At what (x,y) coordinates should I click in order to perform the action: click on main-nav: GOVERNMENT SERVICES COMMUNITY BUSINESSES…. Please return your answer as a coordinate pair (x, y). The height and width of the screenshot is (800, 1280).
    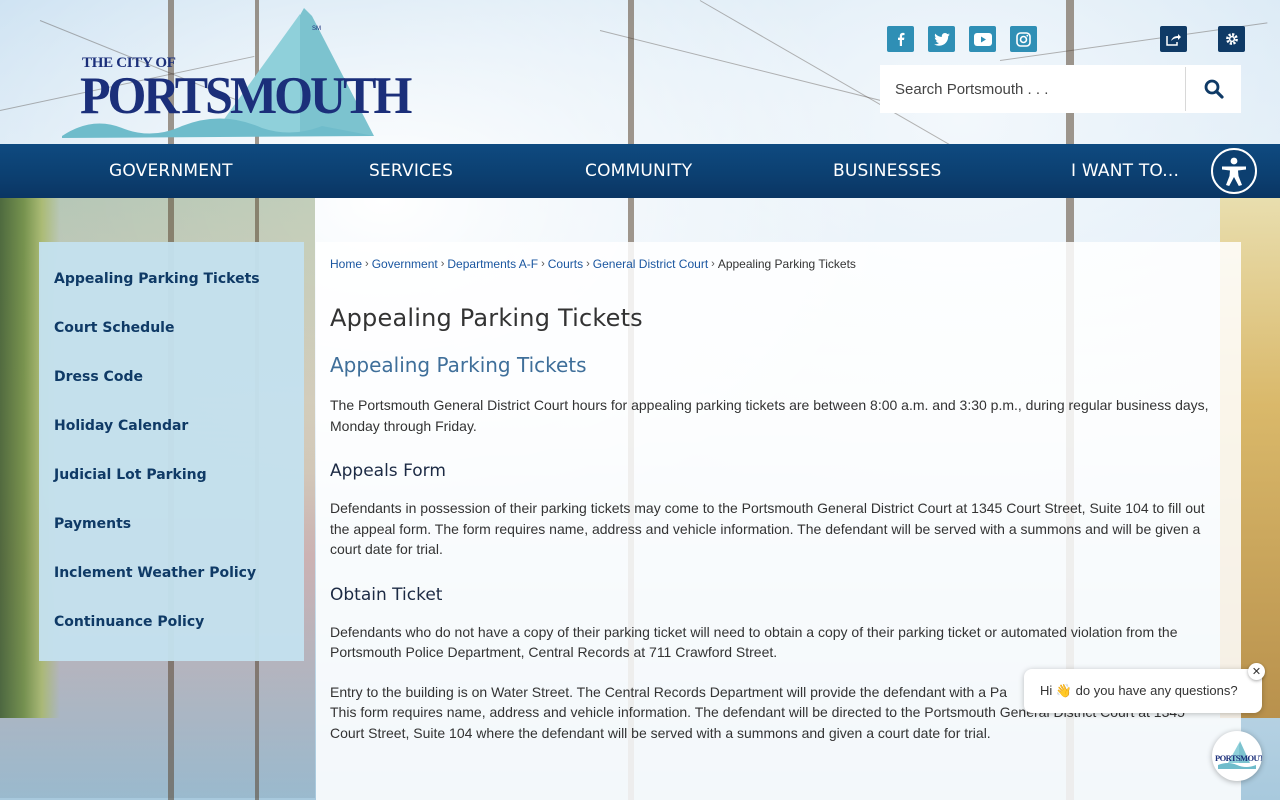
    Looking at the image, I should click on (640, 171).